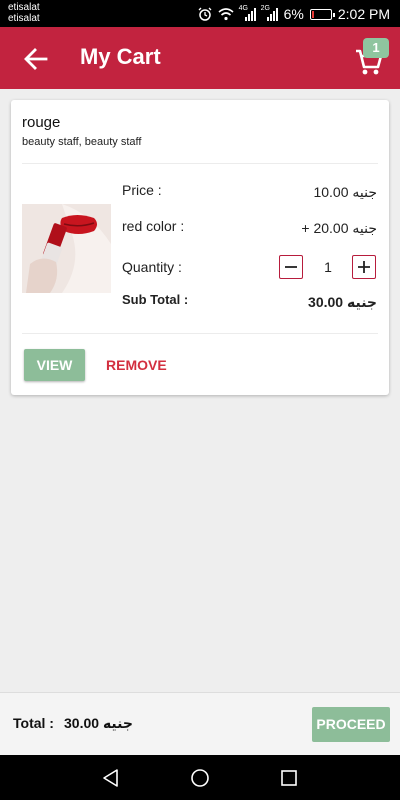  Describe the element at coordinates (363, 14) in the screenshot. I see `clock: 2:02 PM` at that location.